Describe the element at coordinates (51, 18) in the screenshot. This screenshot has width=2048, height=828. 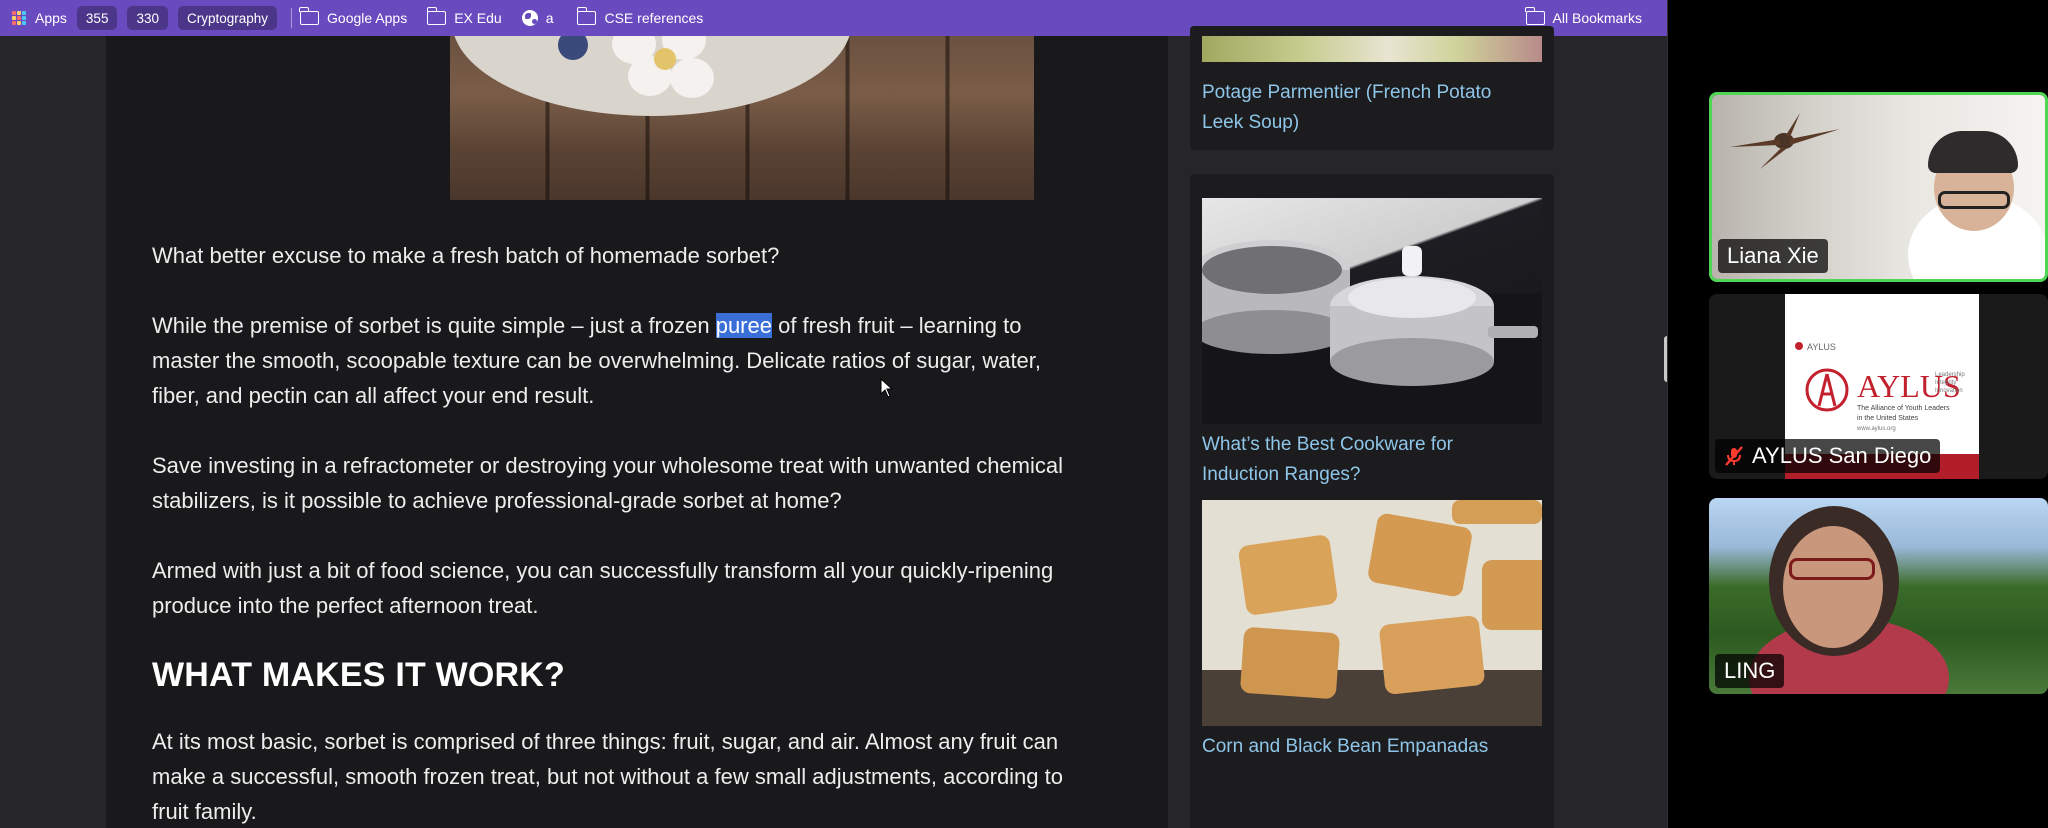
I see `apps-label: Apps` at that location.